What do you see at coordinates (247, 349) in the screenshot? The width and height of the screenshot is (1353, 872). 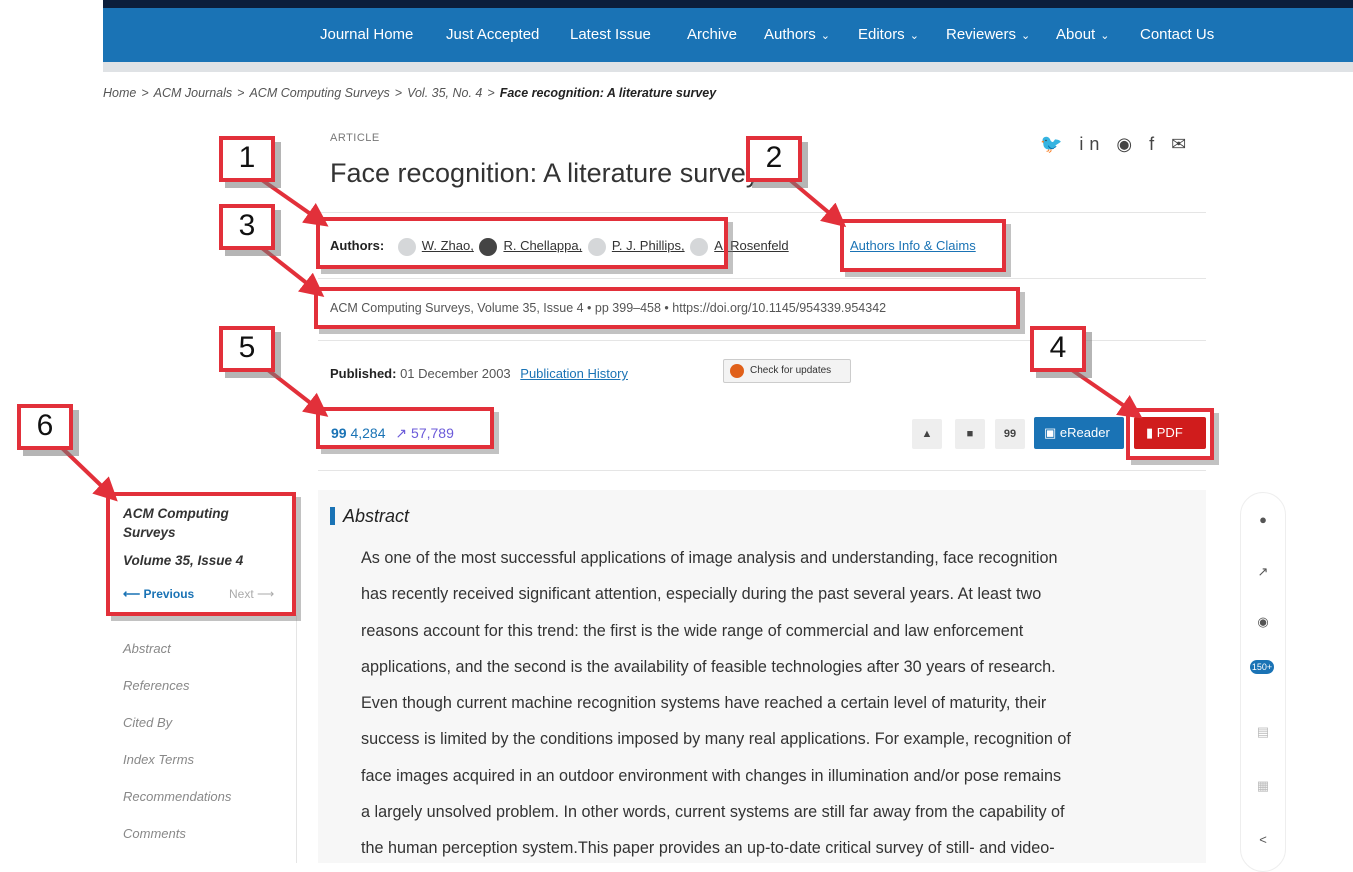 I see `annotation-marker-5: 5` at bounding box center [247, 349].